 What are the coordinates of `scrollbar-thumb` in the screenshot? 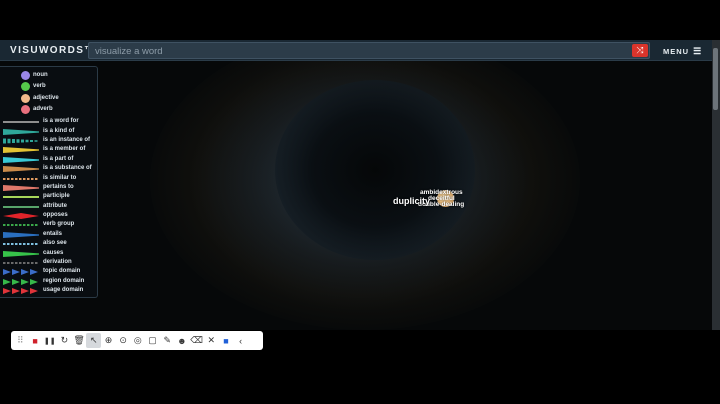 It's located at (715, 79).